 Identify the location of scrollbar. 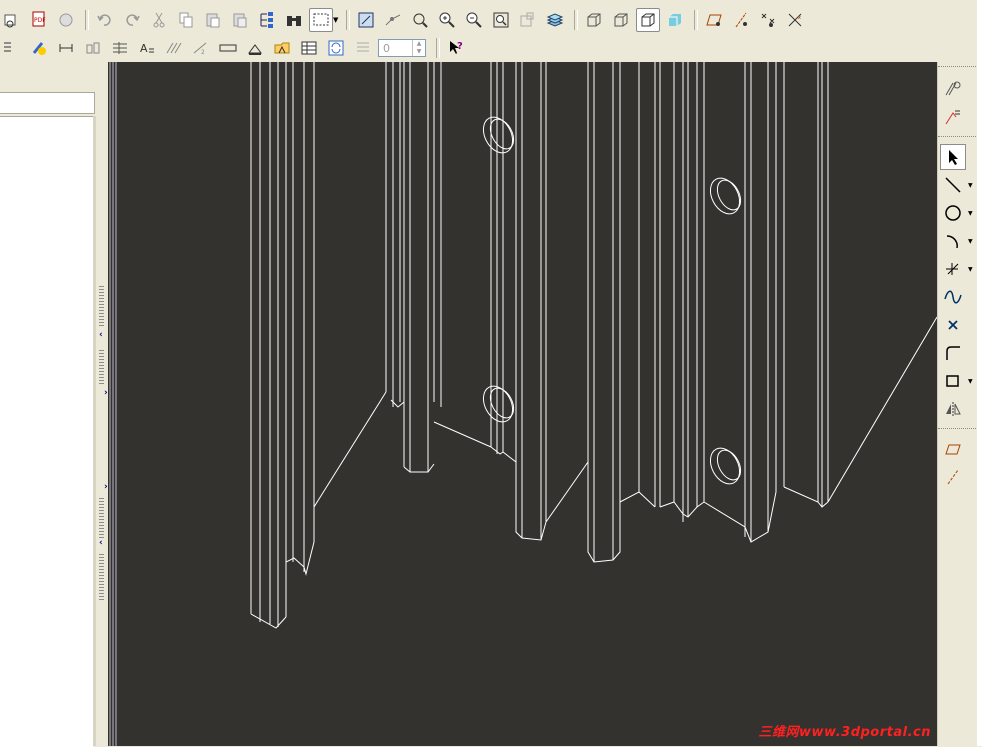
(94, 431).